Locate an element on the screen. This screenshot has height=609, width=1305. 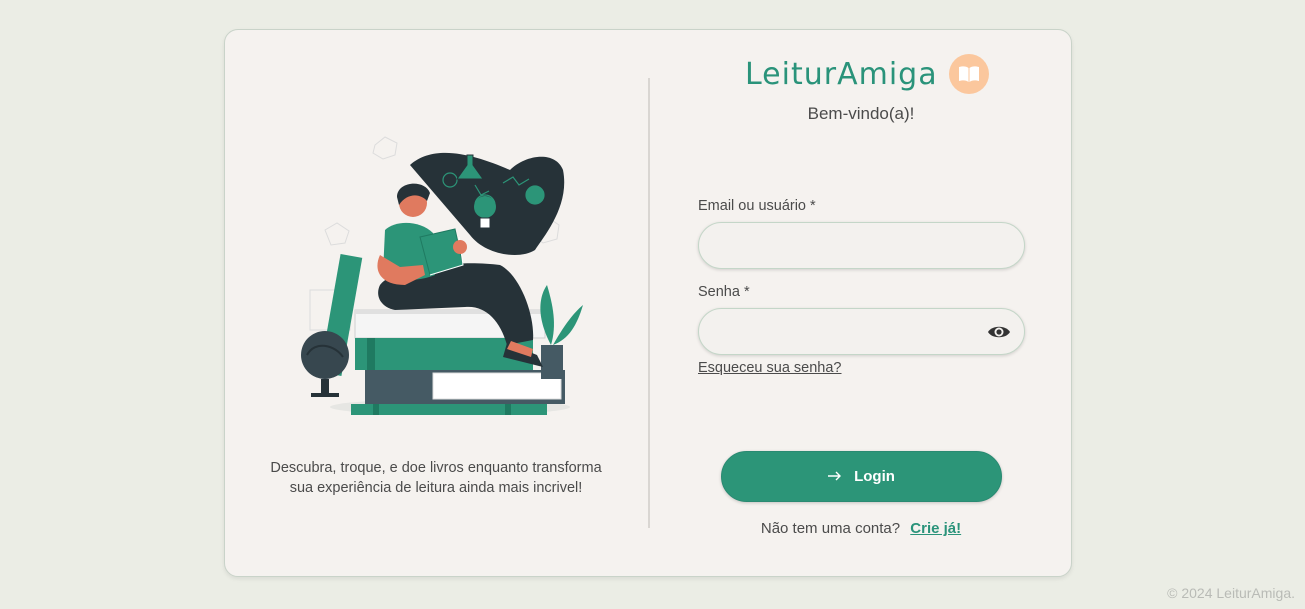
reading-girl-illustration is located at coordinates (442, 275).